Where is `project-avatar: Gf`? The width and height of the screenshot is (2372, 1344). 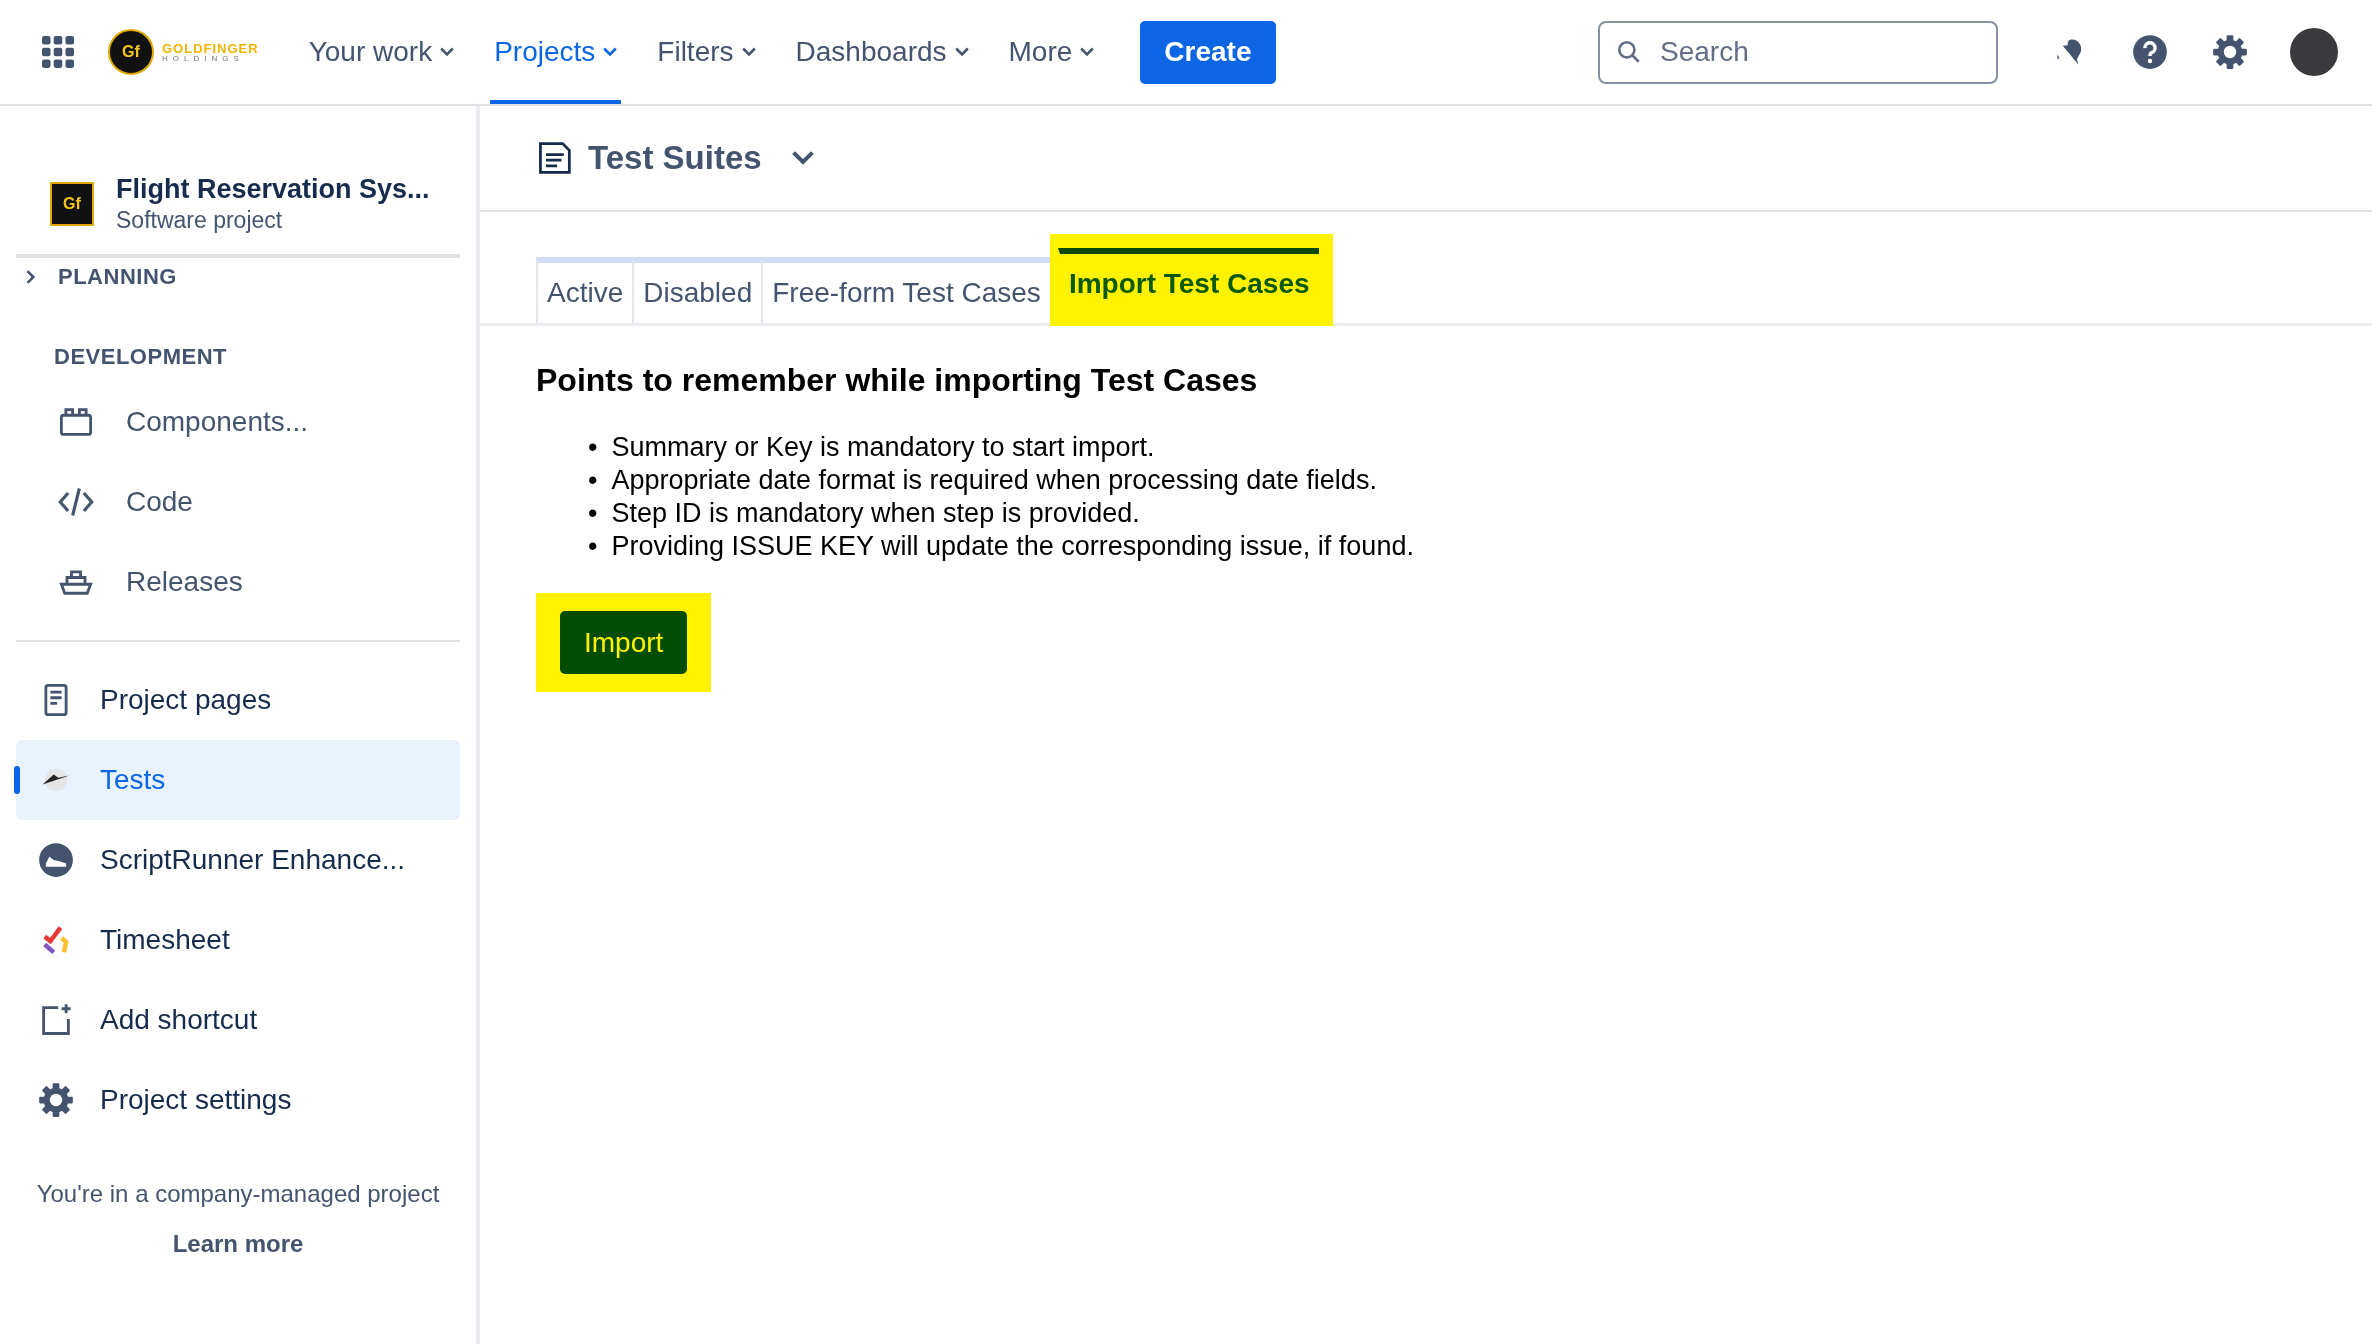
project-avatar: Gf is located at coordinates (72, 204).